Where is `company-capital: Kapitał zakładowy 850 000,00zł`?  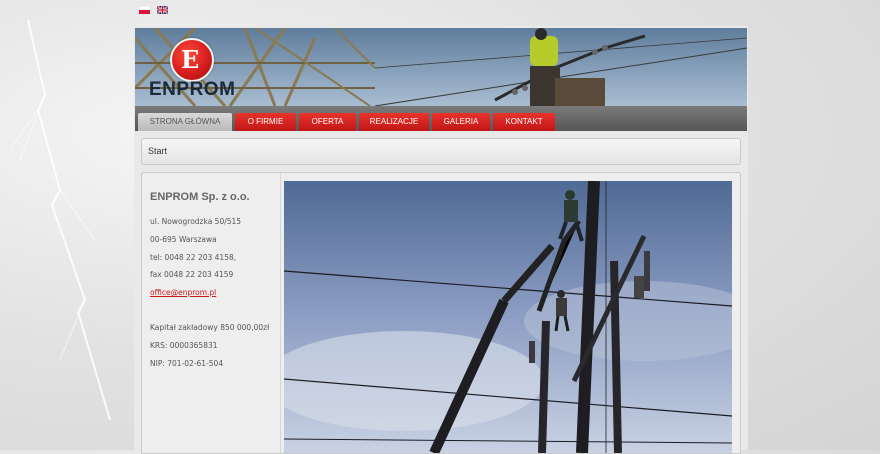
company-capital: Kapitał zakładowy 850 000,00zł is located at coordinates (210, 327).